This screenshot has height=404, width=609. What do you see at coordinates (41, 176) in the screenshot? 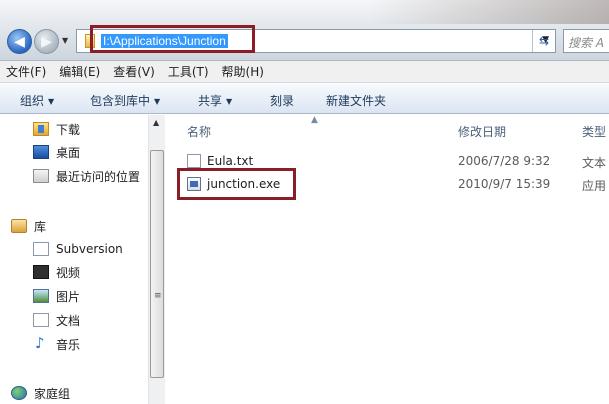
I see `recent-places-icon` at bounding box center [41, 176].